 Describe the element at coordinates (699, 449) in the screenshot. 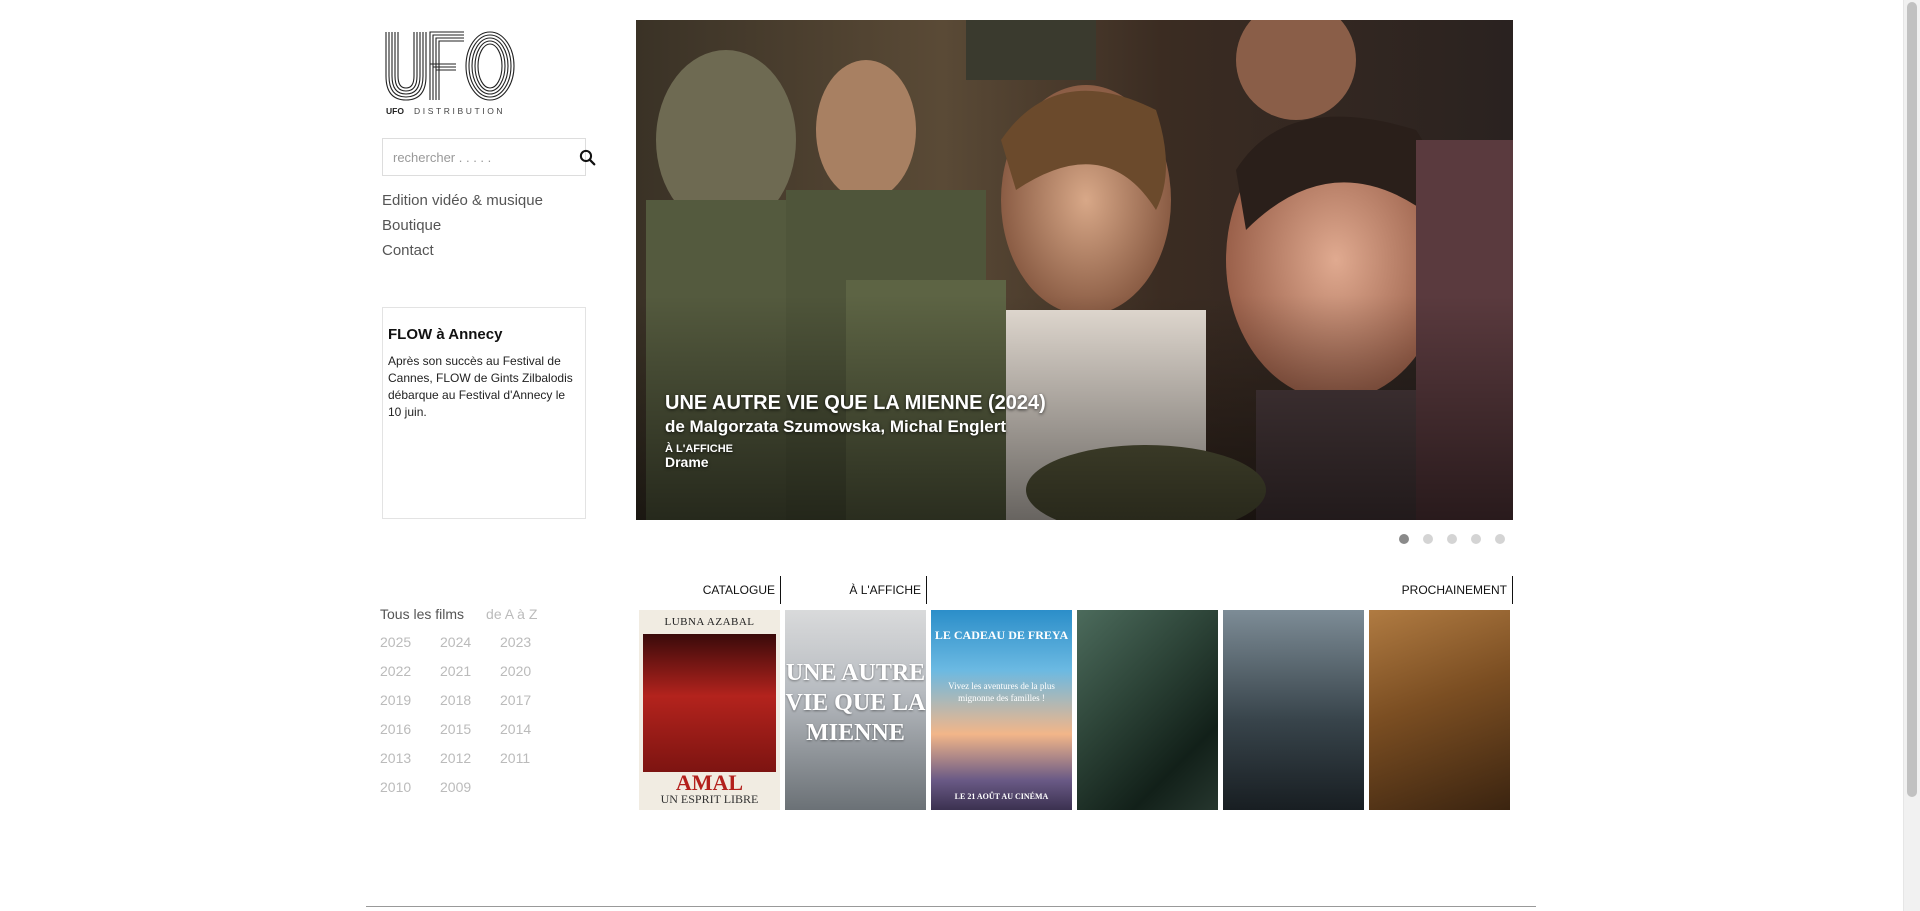

I see `hero-status: À L'AFFICHE` at that location.